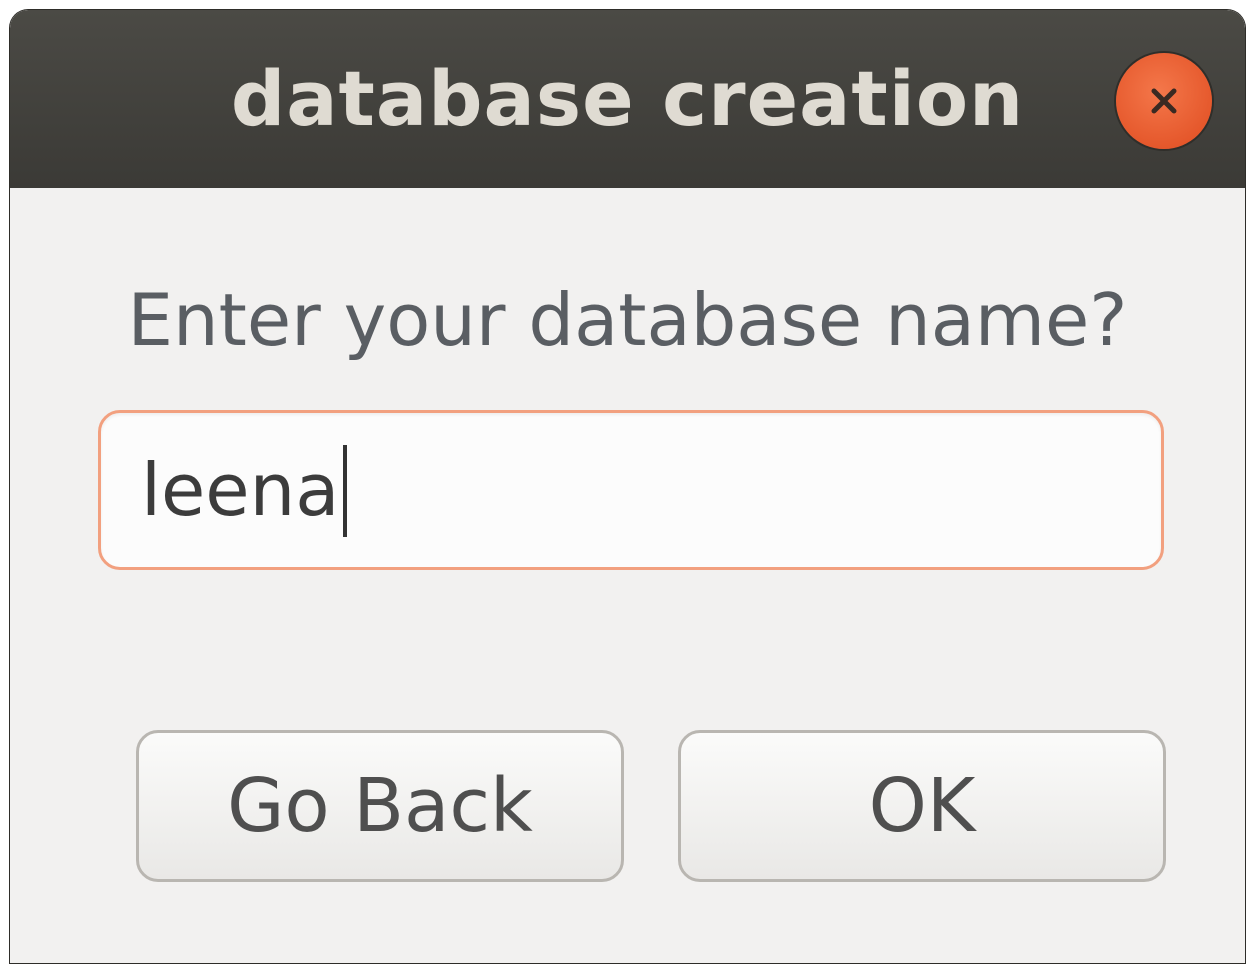  Describe the element at coordinates (922, 806) in the screenshot. I see `ok-button: OK` at that location.